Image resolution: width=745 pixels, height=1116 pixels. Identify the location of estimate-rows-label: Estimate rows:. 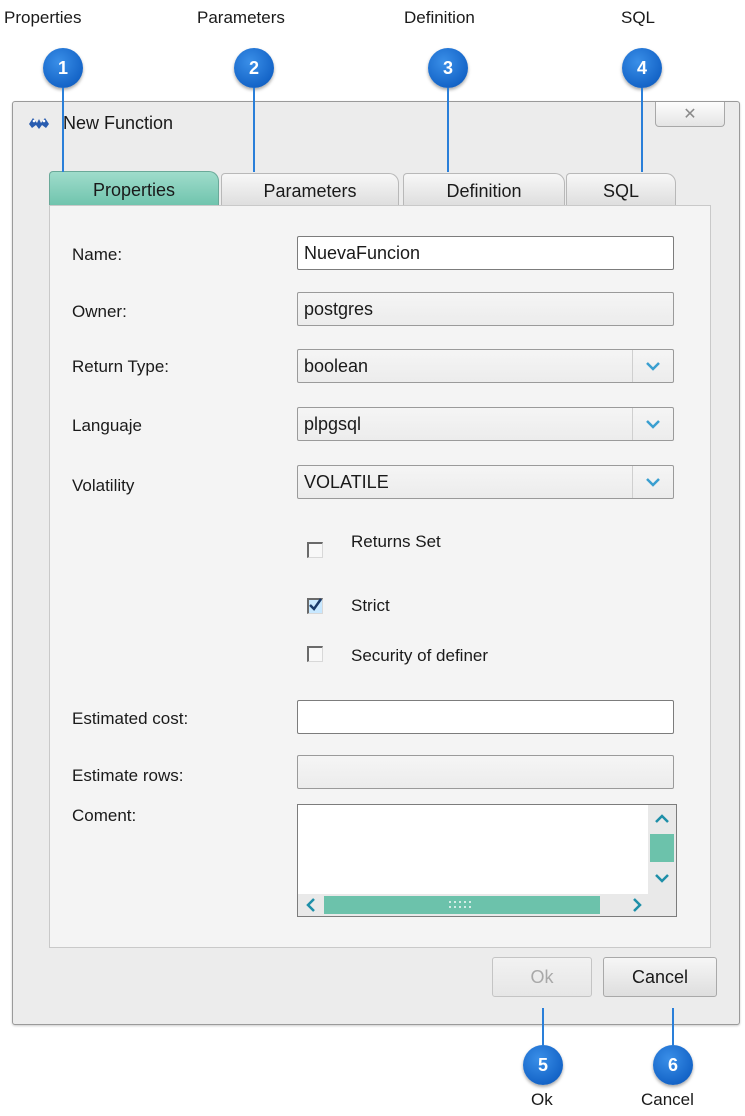
(128, 775).